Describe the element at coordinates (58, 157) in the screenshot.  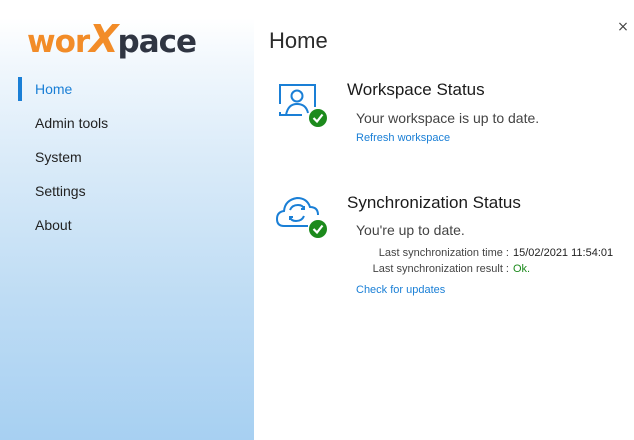
I see `sidebar-item-label: System` at that location.